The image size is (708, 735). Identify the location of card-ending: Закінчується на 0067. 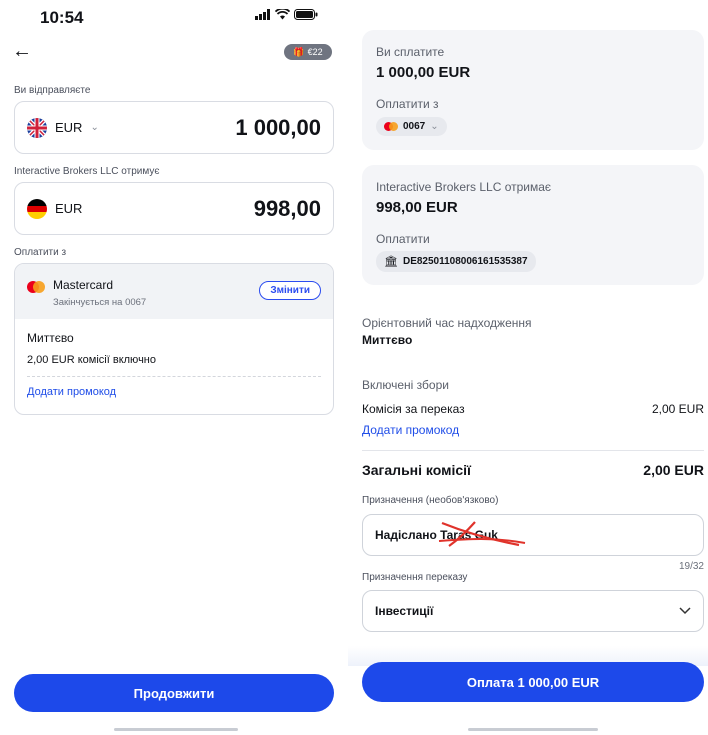
(100, 302).